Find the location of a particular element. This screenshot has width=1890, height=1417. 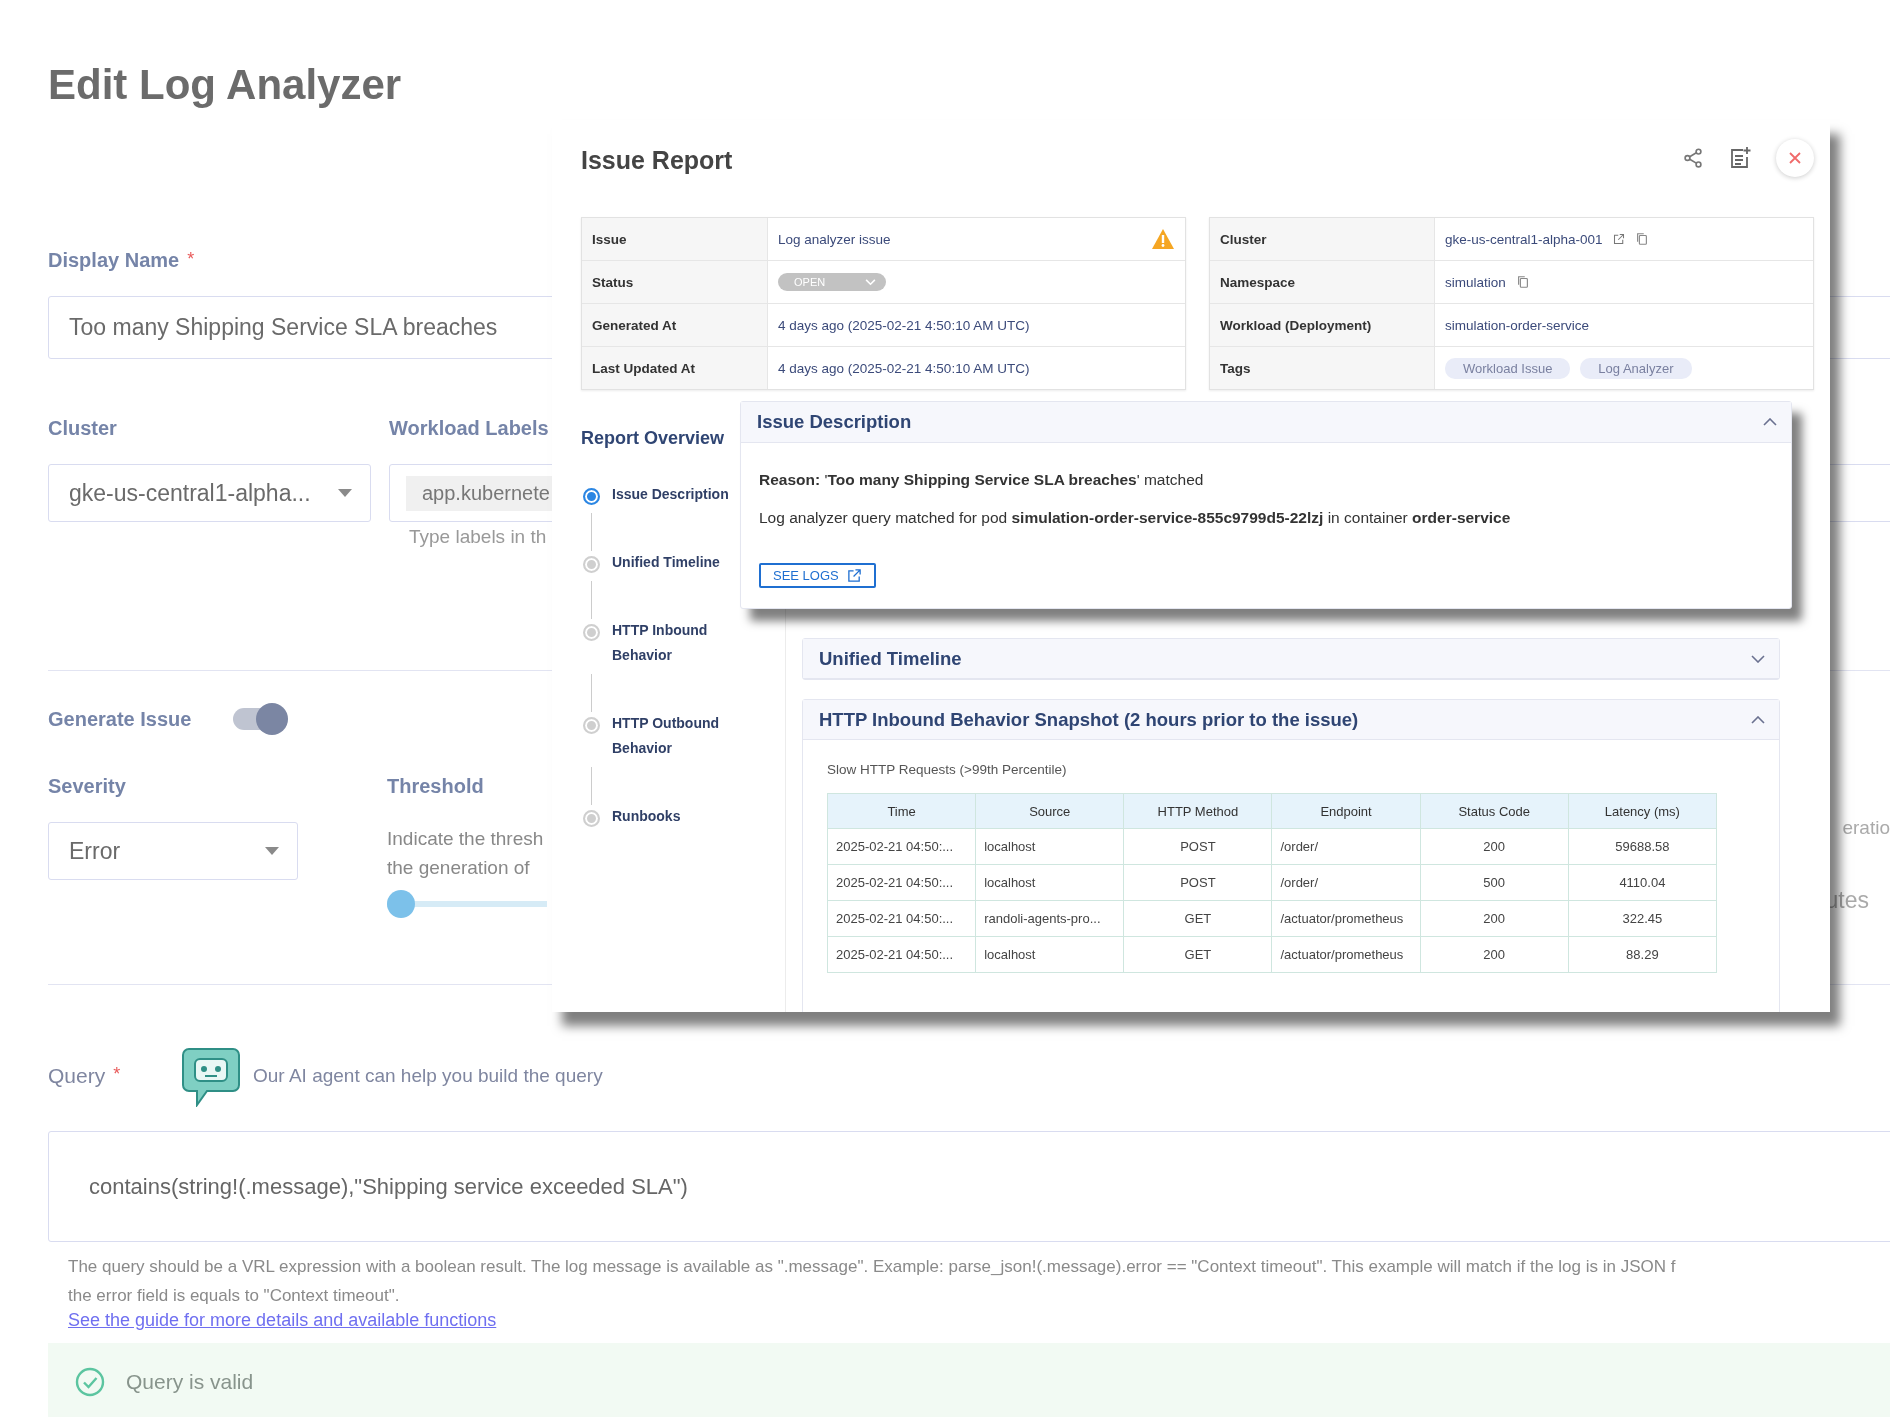

field-label: Severity is located at coordinates (87, 786).